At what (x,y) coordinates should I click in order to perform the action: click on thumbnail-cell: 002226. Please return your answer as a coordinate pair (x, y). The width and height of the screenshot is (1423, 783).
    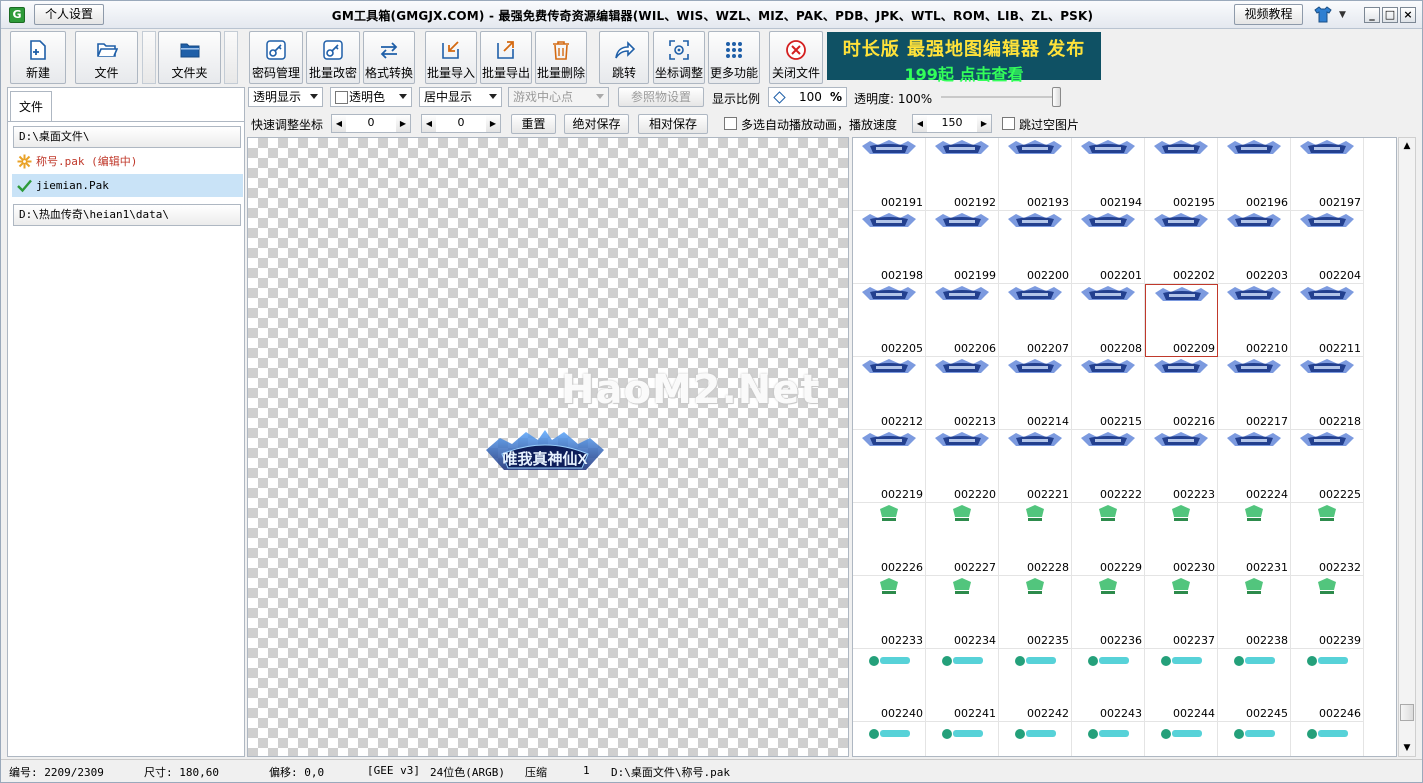
    Looking at the image, I should click on (889, 539).